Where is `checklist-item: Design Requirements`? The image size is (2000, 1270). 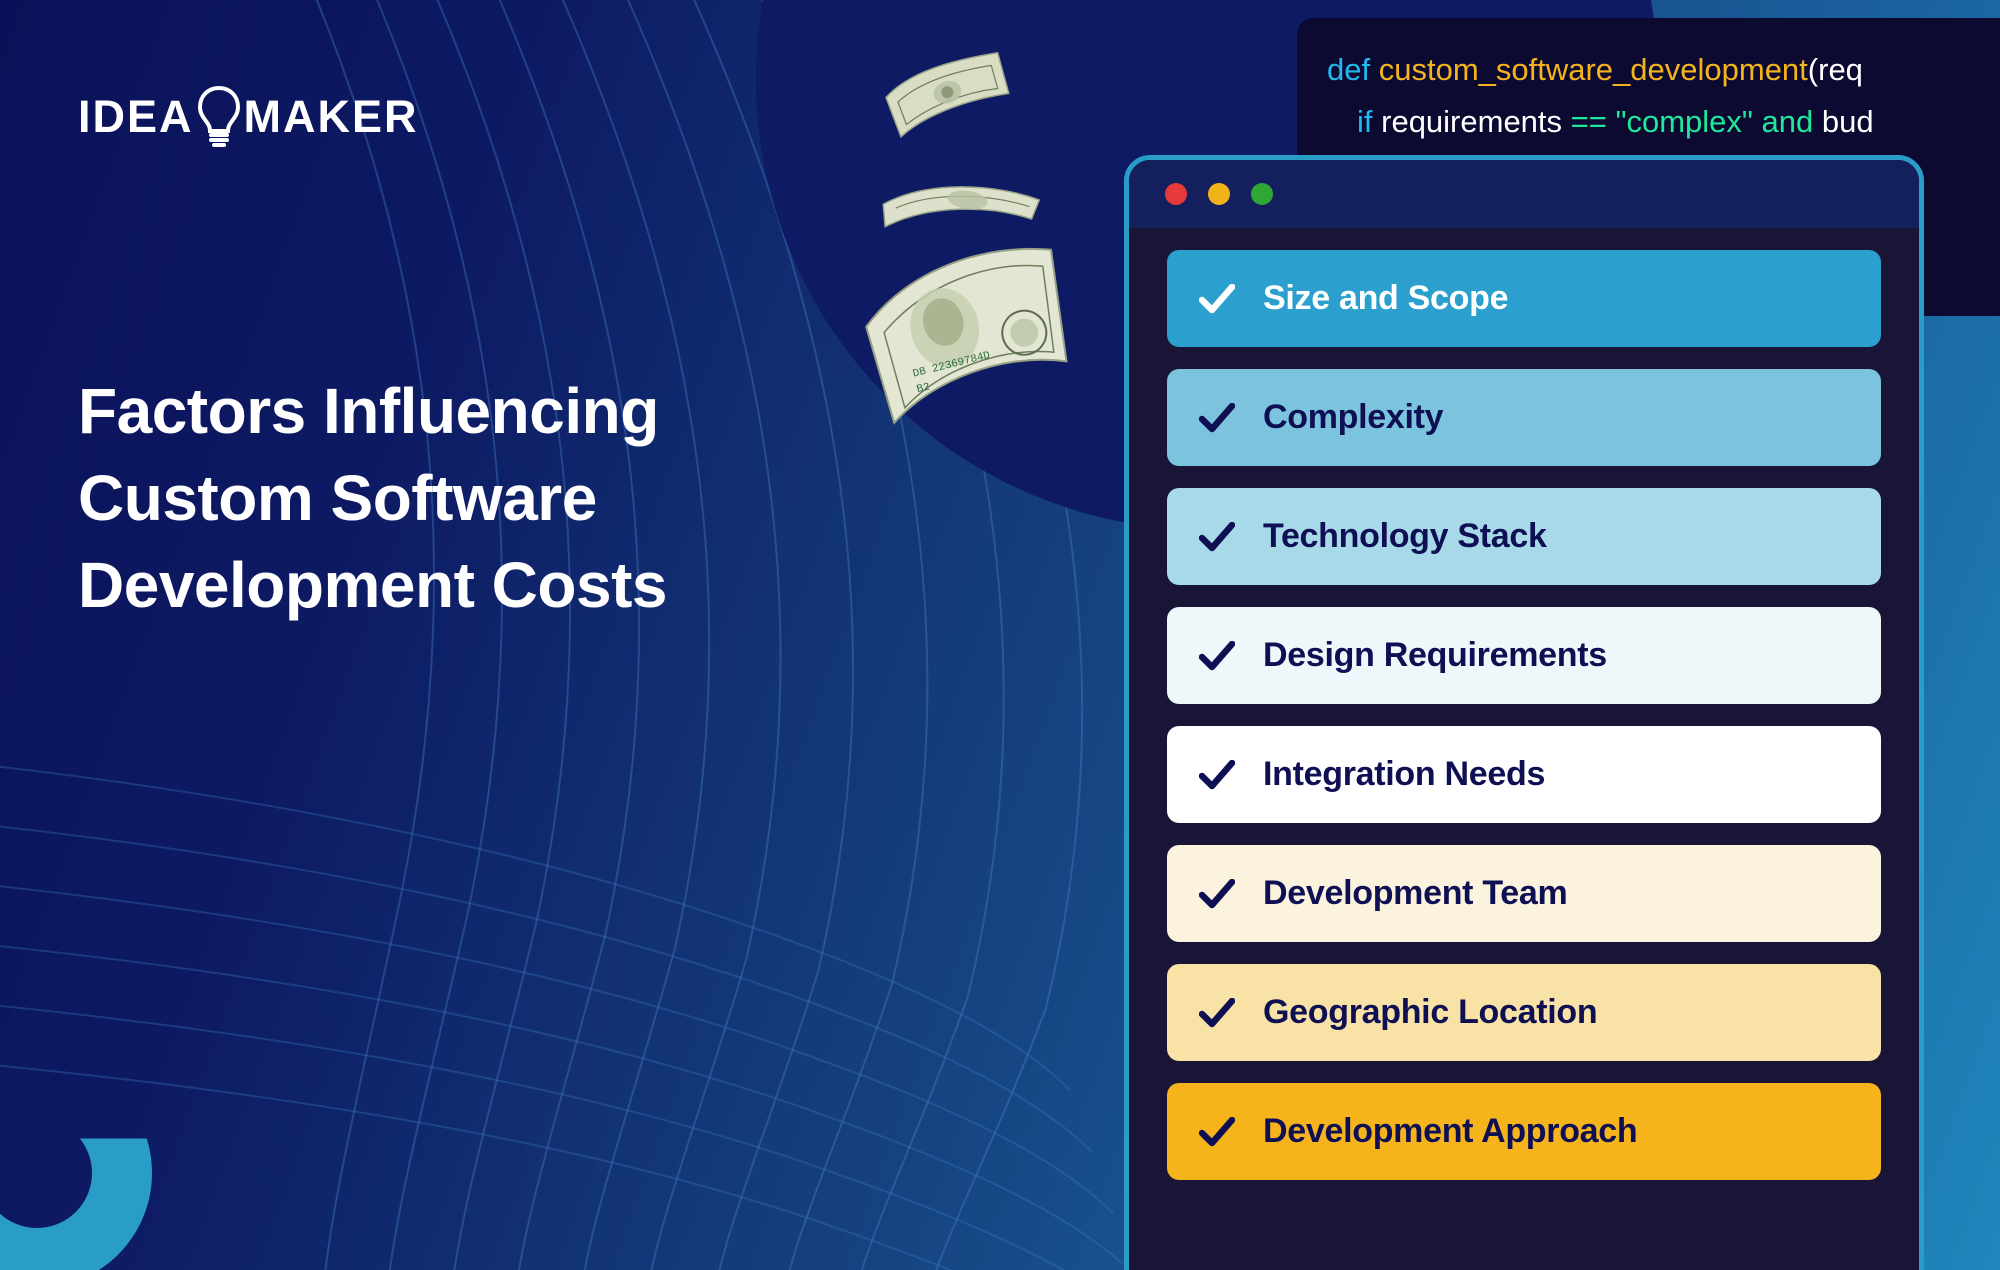 checklist-item: Design Requirements is located at coordinates (1524, 655).